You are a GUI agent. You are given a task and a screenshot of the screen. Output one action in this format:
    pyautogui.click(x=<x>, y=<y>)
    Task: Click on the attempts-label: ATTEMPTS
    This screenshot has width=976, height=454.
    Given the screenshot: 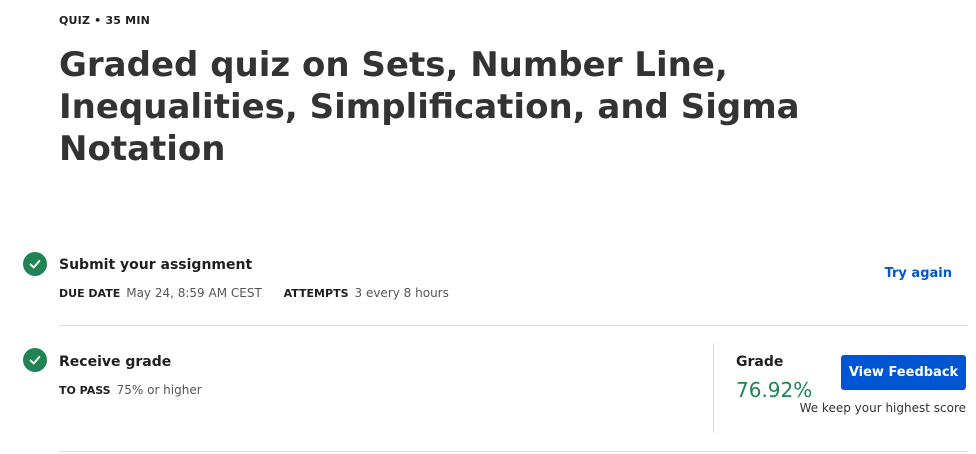 What is the action you would take?
    pyautogui.click(x=316, y=293)
    